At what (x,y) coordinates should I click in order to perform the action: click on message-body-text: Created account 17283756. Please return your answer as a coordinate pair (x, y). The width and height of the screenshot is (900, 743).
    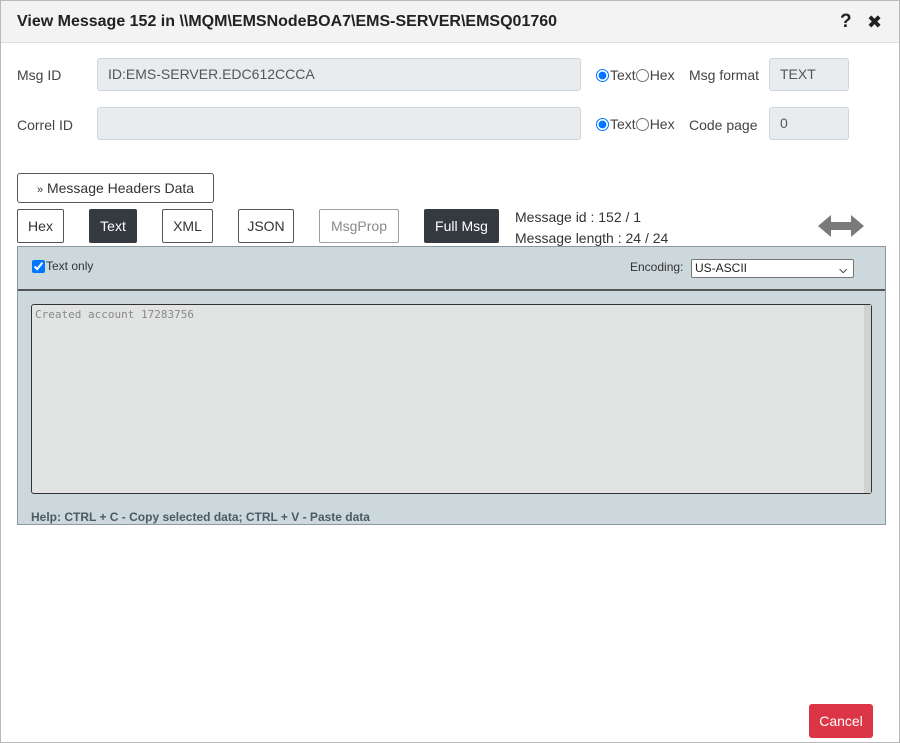
    Looking at the image, I should click on (114, 314).